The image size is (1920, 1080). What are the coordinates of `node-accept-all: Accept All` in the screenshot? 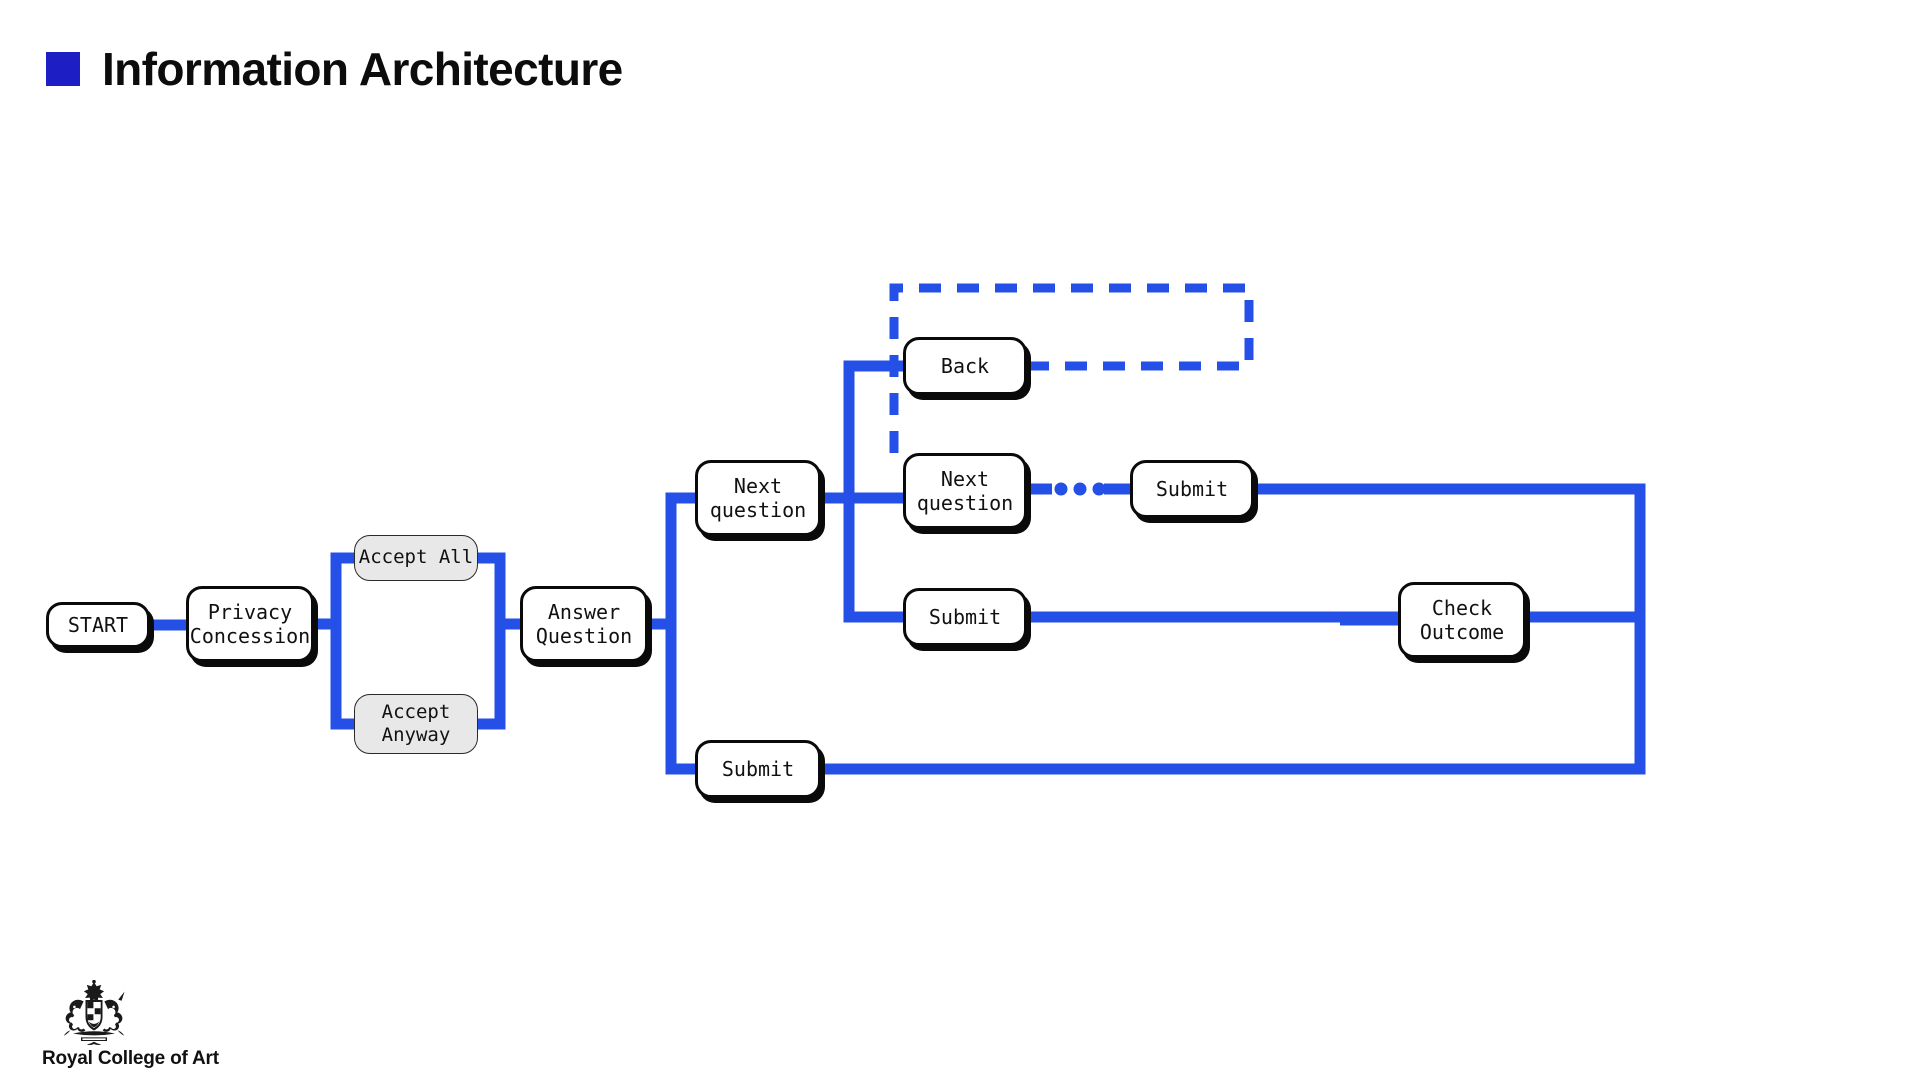 It's located at (416, 558).